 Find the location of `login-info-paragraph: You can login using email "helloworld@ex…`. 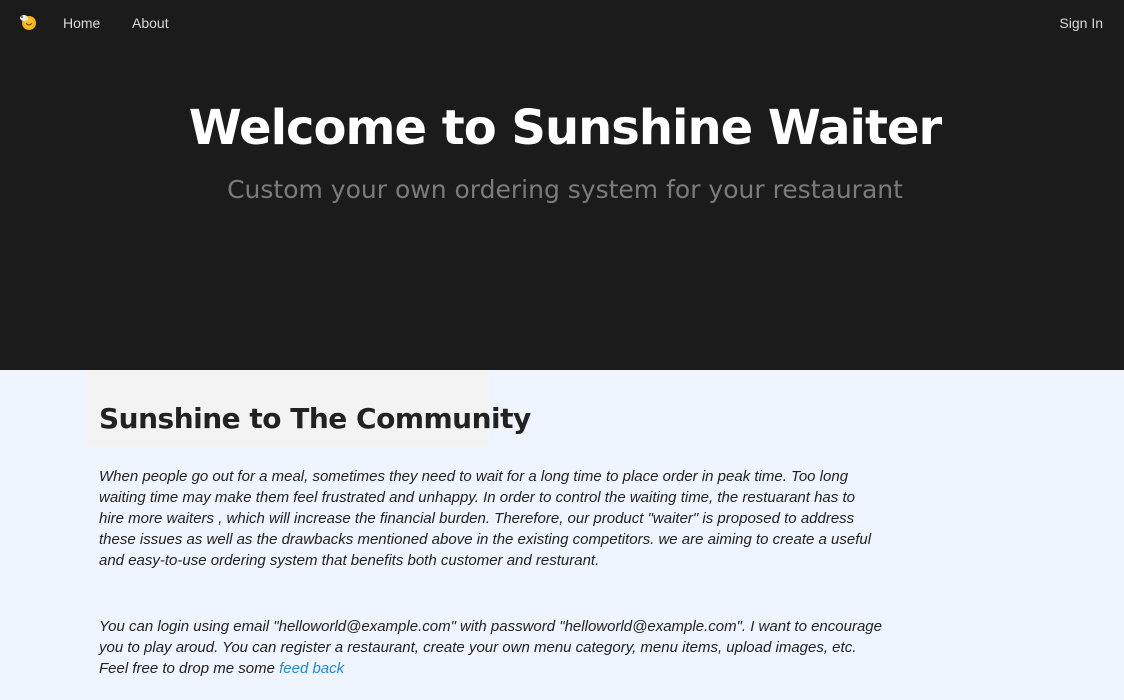

login-info-paragraph: You can login using email "helloworld@ex… is located at coordinates (491, 647).